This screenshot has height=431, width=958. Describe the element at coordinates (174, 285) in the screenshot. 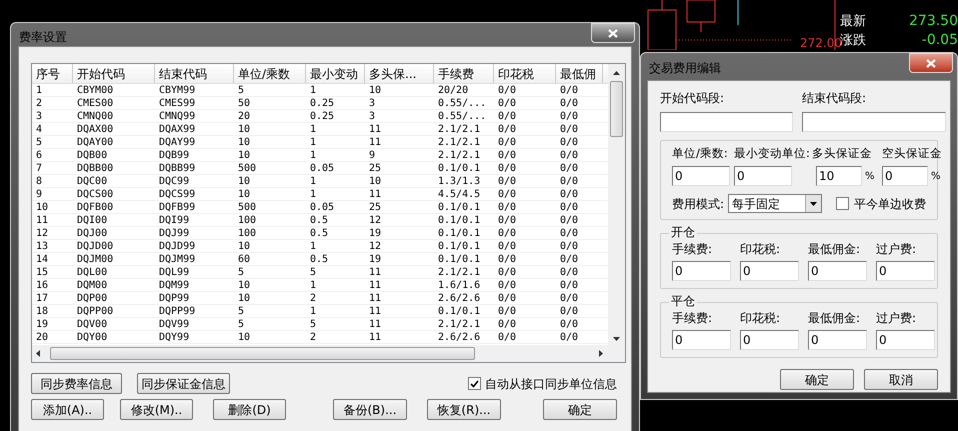

I see `table-cell-text: DQM99` at that location.